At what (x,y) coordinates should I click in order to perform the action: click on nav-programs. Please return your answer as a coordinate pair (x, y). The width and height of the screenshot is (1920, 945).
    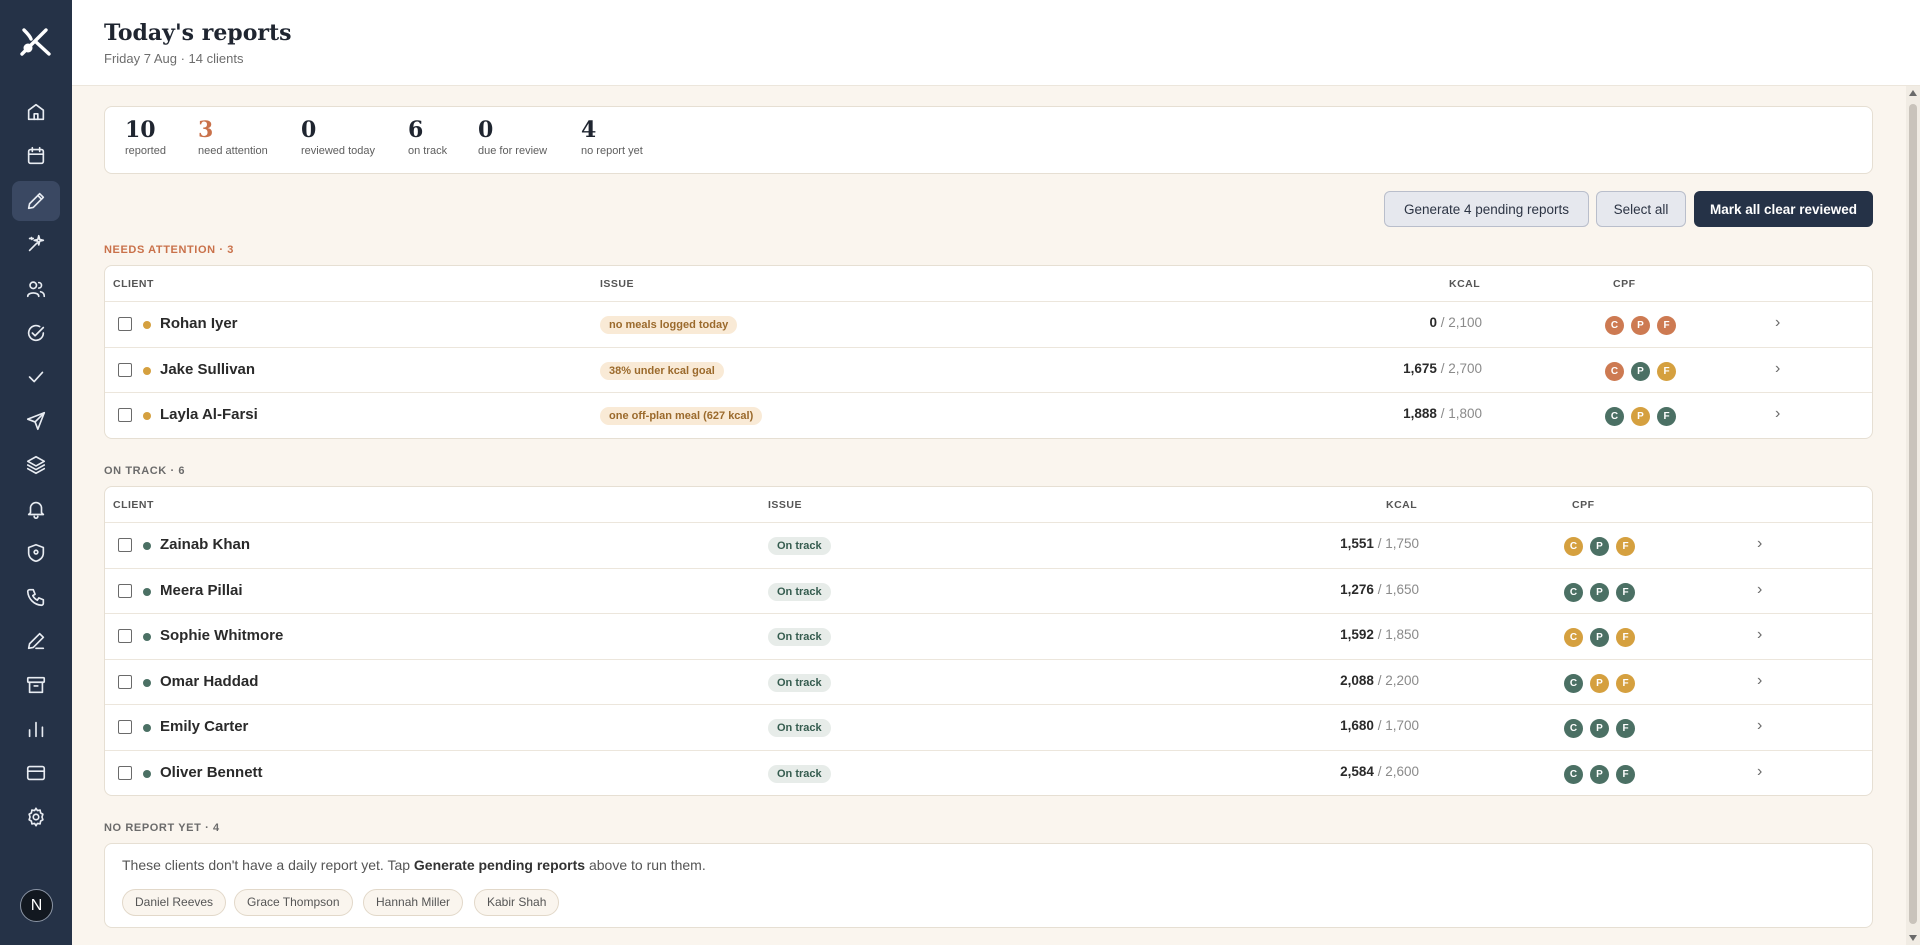
    Looking at the image, I should click on (36, 465).